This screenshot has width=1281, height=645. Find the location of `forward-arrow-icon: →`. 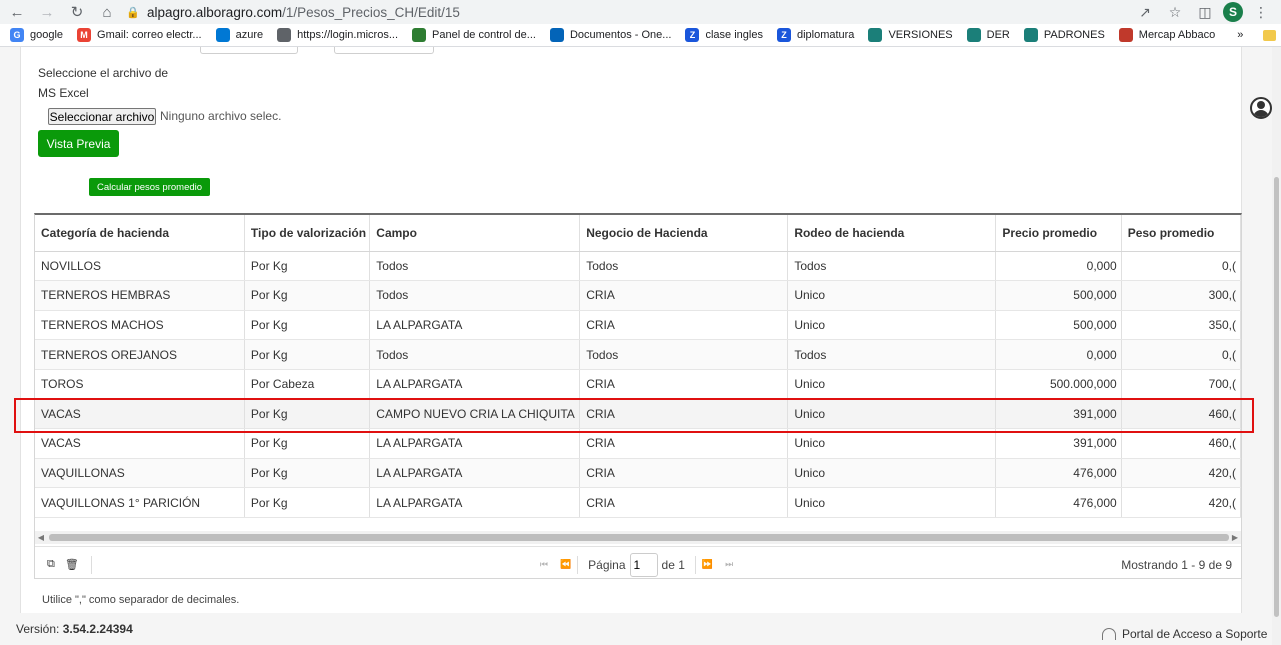

forward-arrow-icon: → is located at coordinates (47, 12).